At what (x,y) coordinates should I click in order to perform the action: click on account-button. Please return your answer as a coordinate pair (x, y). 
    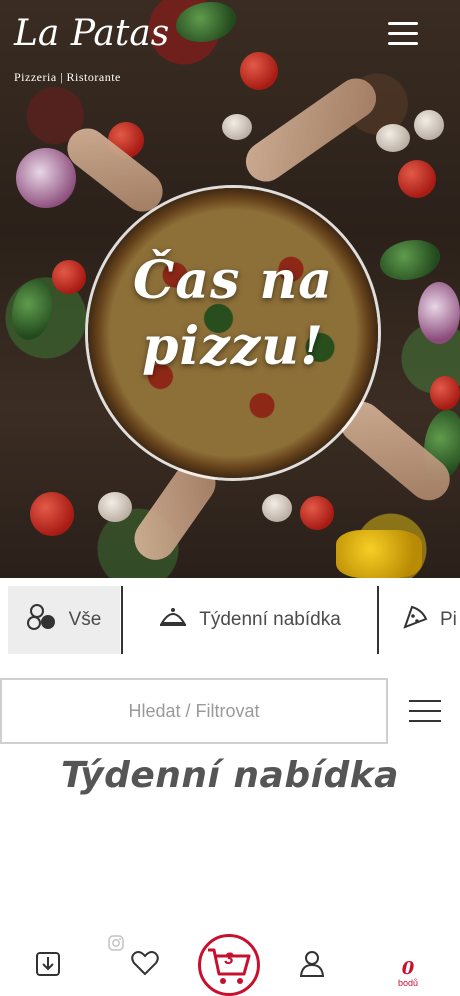
    Looking at the image, I should click on (312, 963).